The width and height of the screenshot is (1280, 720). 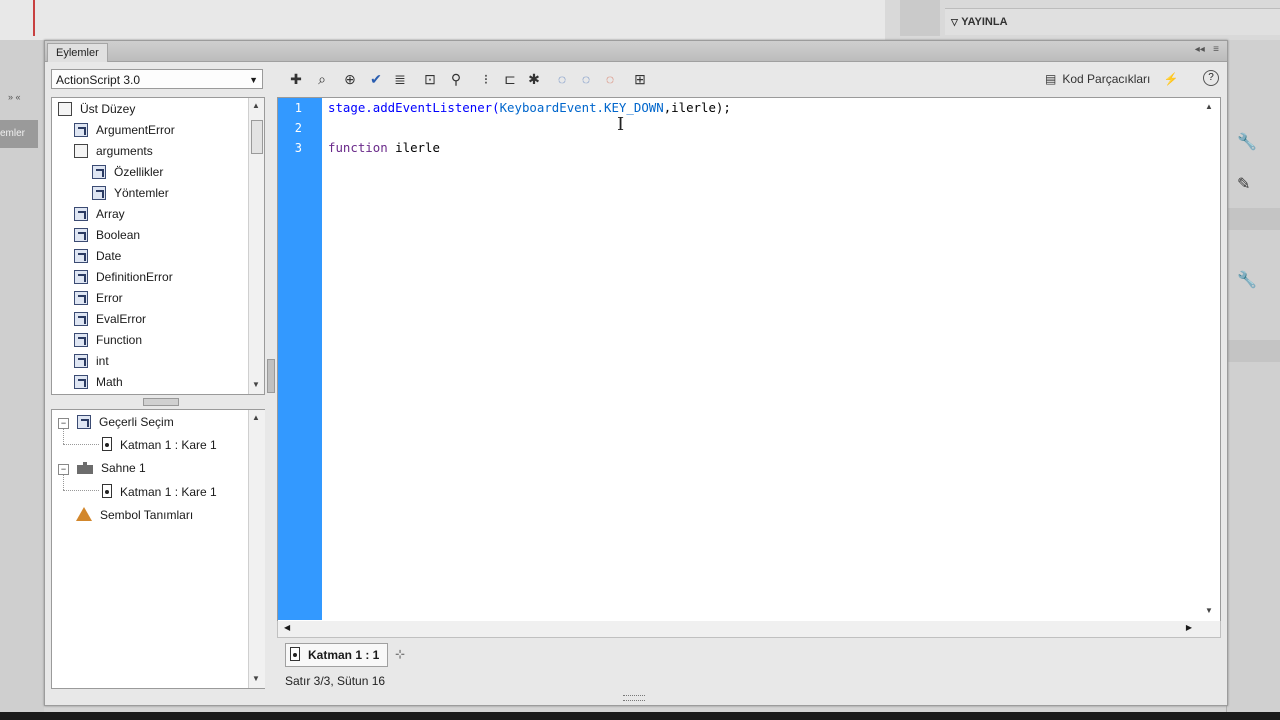 What do you see at coordinates (376, 79) in the screenshot?
I see `check-syntax-icon: ✔` at bounding box center [376, 79].